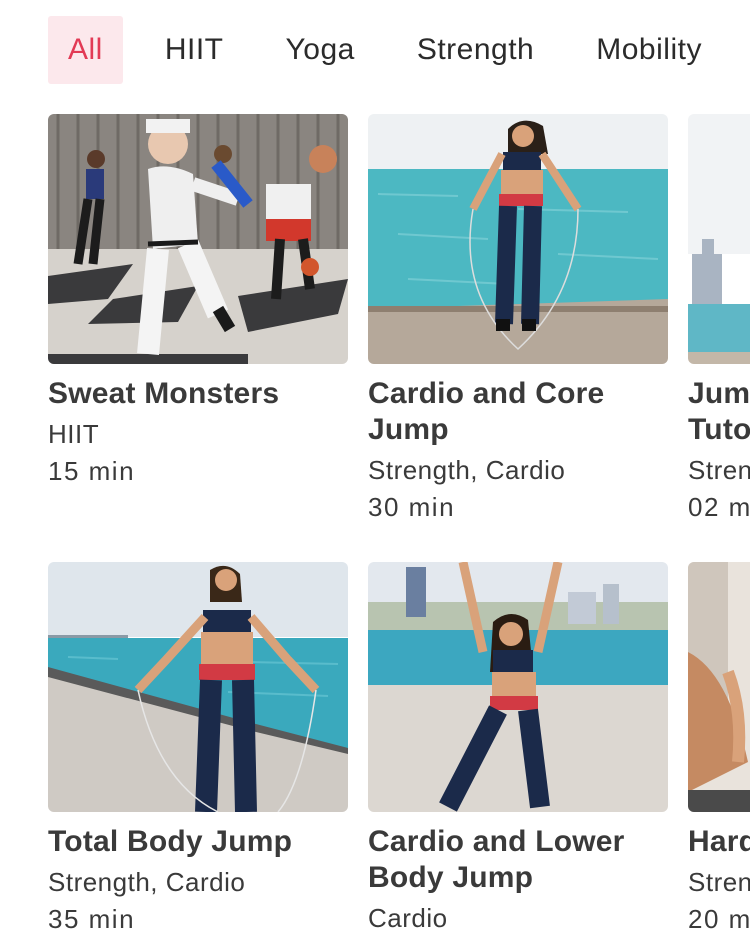 Image resolution: width=750 pixels, height=936 pixels. I want to click on workout-duration: 02 m, so click(719, 507).